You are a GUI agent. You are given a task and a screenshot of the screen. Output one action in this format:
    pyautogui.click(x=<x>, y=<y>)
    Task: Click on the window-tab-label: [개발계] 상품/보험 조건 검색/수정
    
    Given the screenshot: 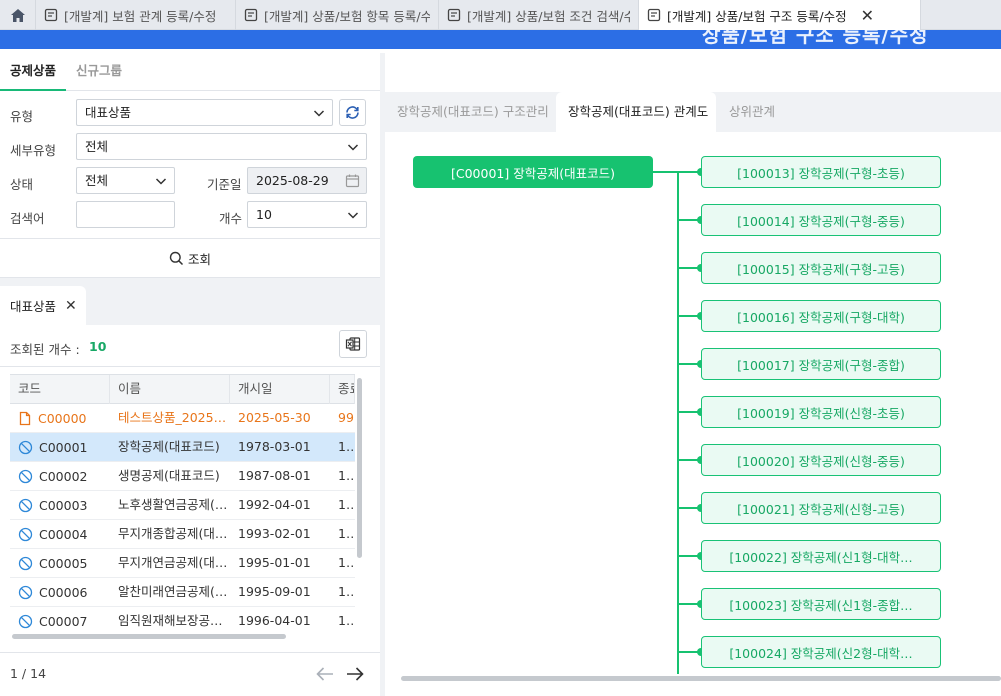 What is the action you would take?
    pyautogui.click(x=548, y=16)
    